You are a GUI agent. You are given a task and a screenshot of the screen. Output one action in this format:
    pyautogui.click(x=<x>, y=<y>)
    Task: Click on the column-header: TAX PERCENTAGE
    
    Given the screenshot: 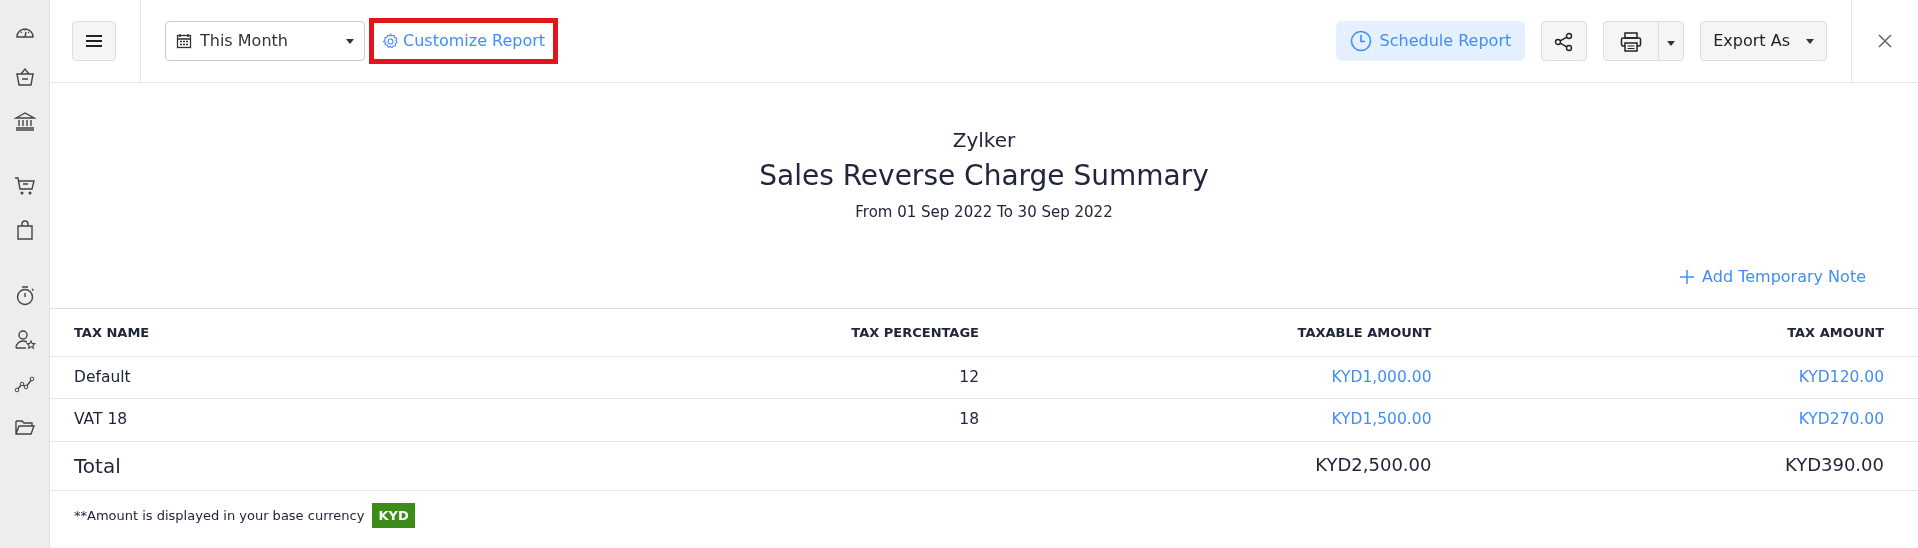 What is the action you would take?
    pyautogui.click(x=914, y=332)
    